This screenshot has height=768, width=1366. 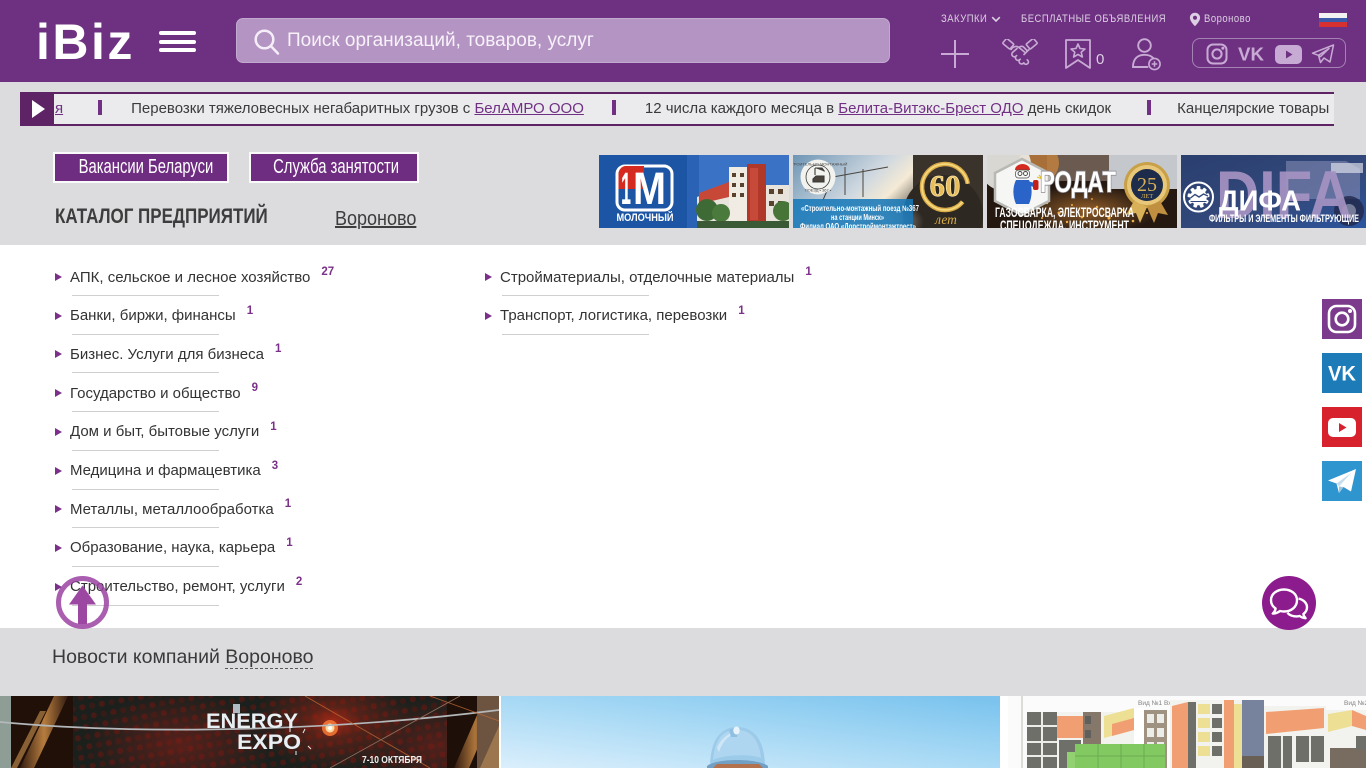 I want to click on svg-text: 7-10 ОКТЯБРЯ, so click(x=392, y=760).